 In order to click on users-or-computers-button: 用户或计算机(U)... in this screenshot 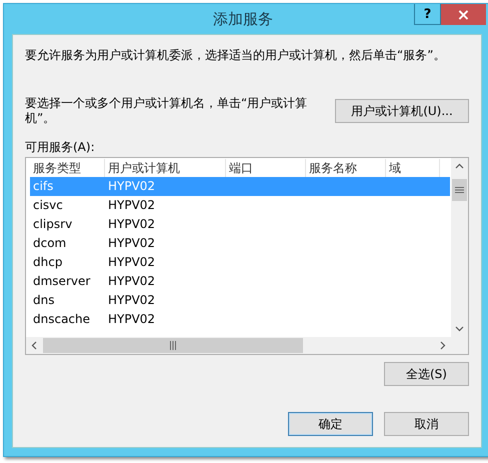, I will do `click(402, 111)`.